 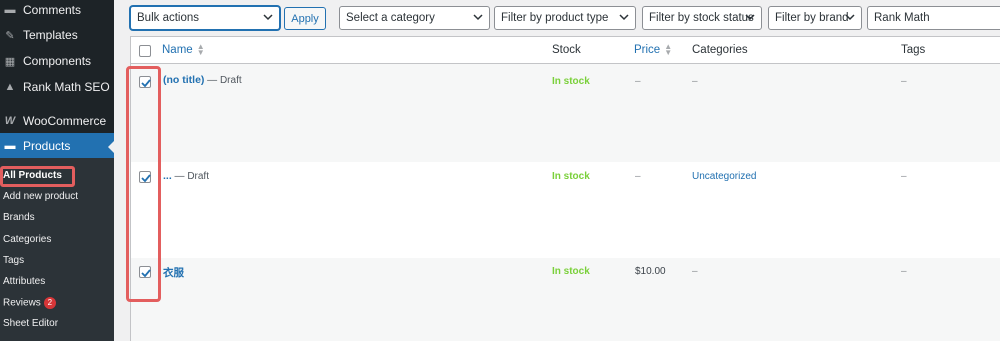 What do you see at coordinates (49, 303) in the screenshot?
I see `reviews-count-badge: 2` at bounding box center [49, 303].